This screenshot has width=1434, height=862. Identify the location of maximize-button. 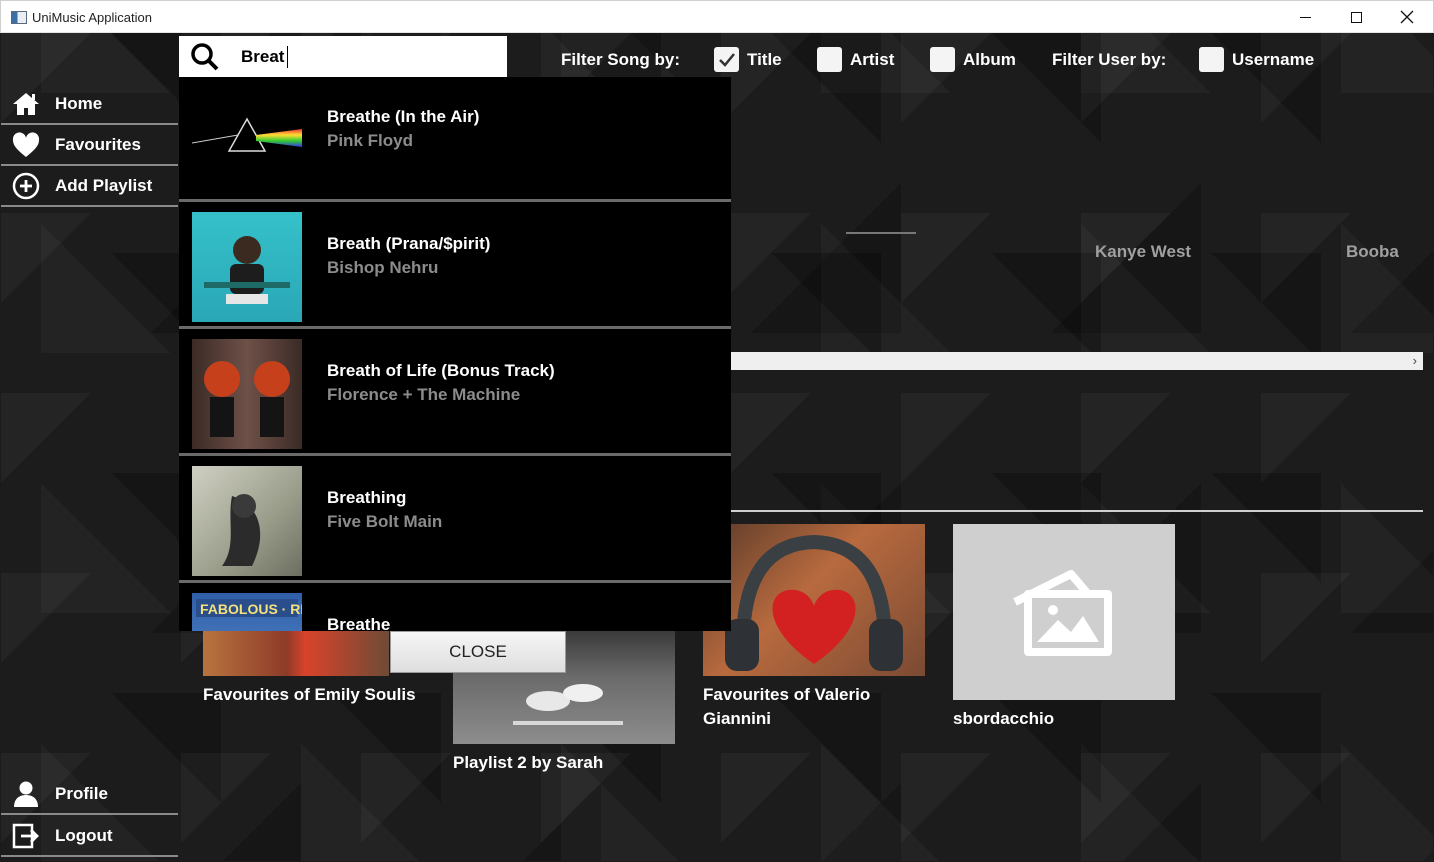
(1356, 17).